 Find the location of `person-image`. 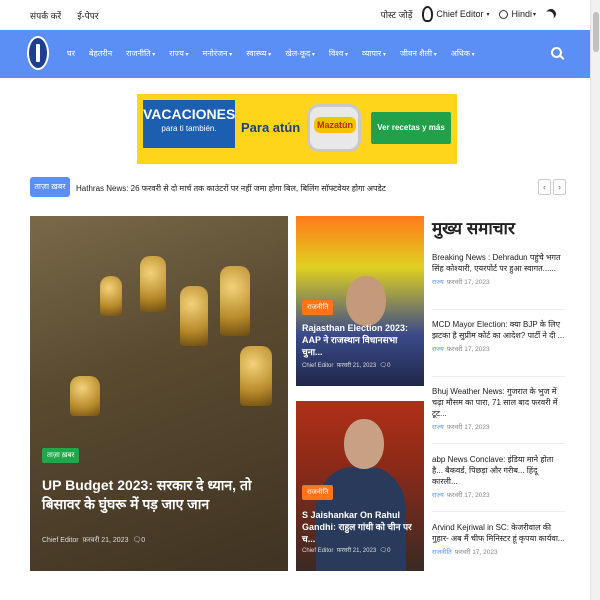

person-image is located at coordinates (364, 444).